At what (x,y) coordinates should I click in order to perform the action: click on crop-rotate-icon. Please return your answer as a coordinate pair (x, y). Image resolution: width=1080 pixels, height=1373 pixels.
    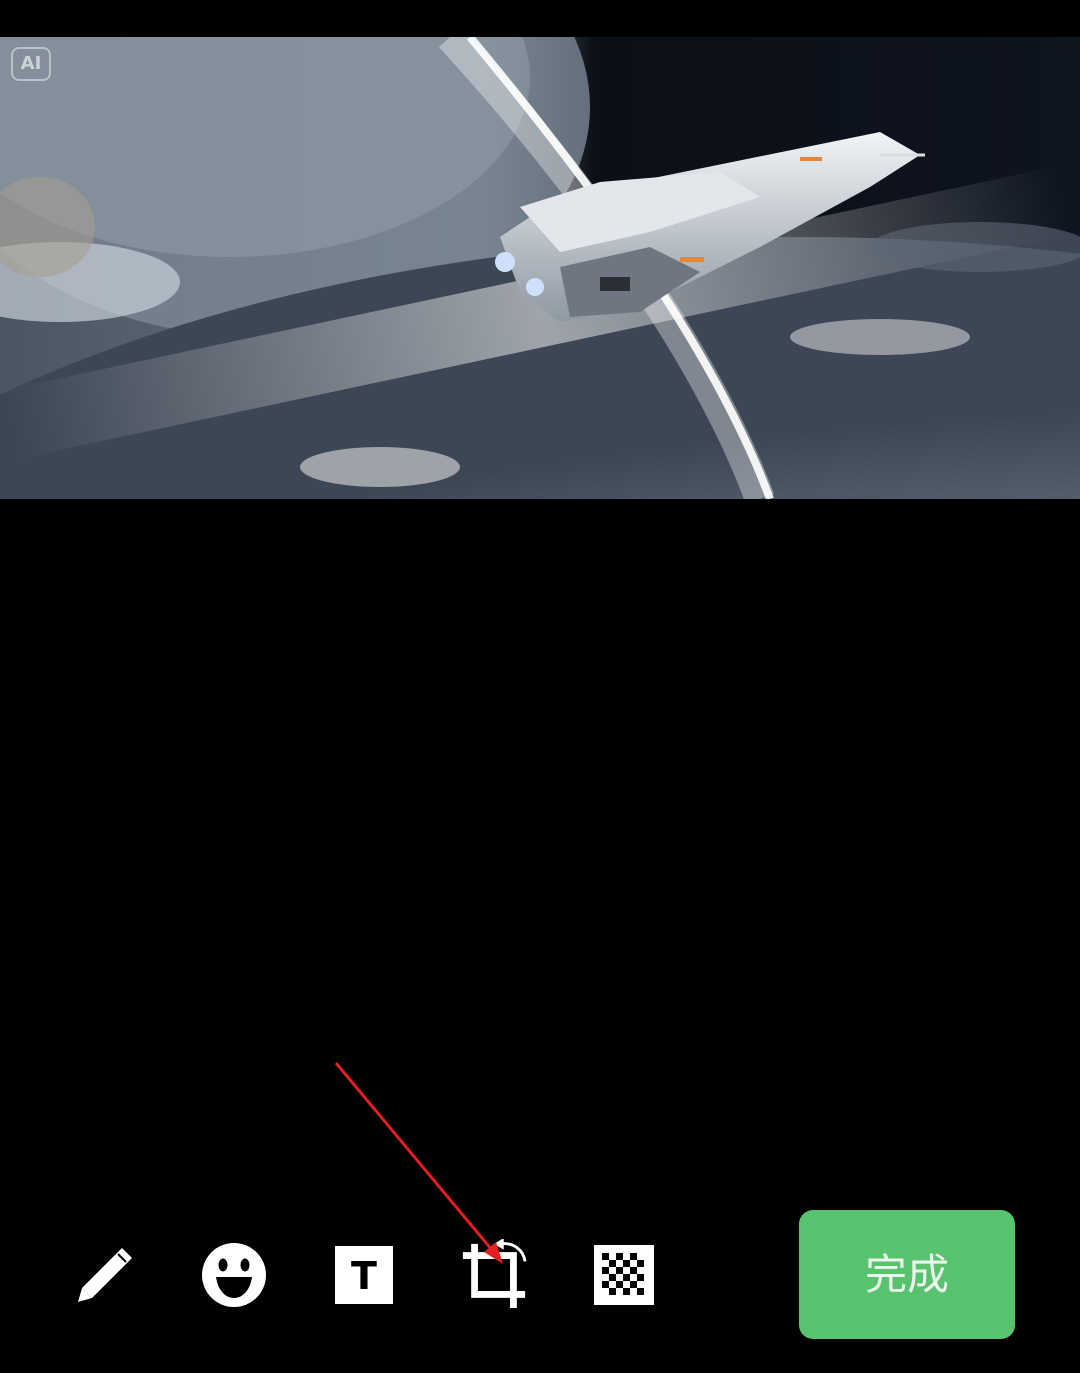
    Looking at the image, I should click on (494, 1274).